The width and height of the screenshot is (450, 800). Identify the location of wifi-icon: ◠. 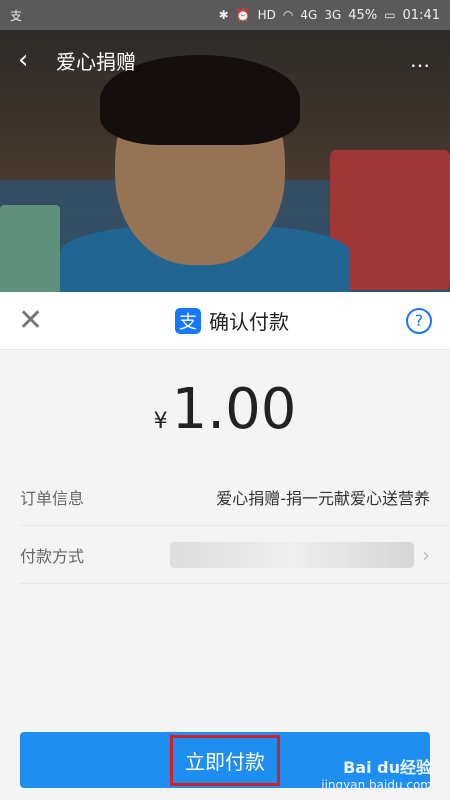
(288, 15).